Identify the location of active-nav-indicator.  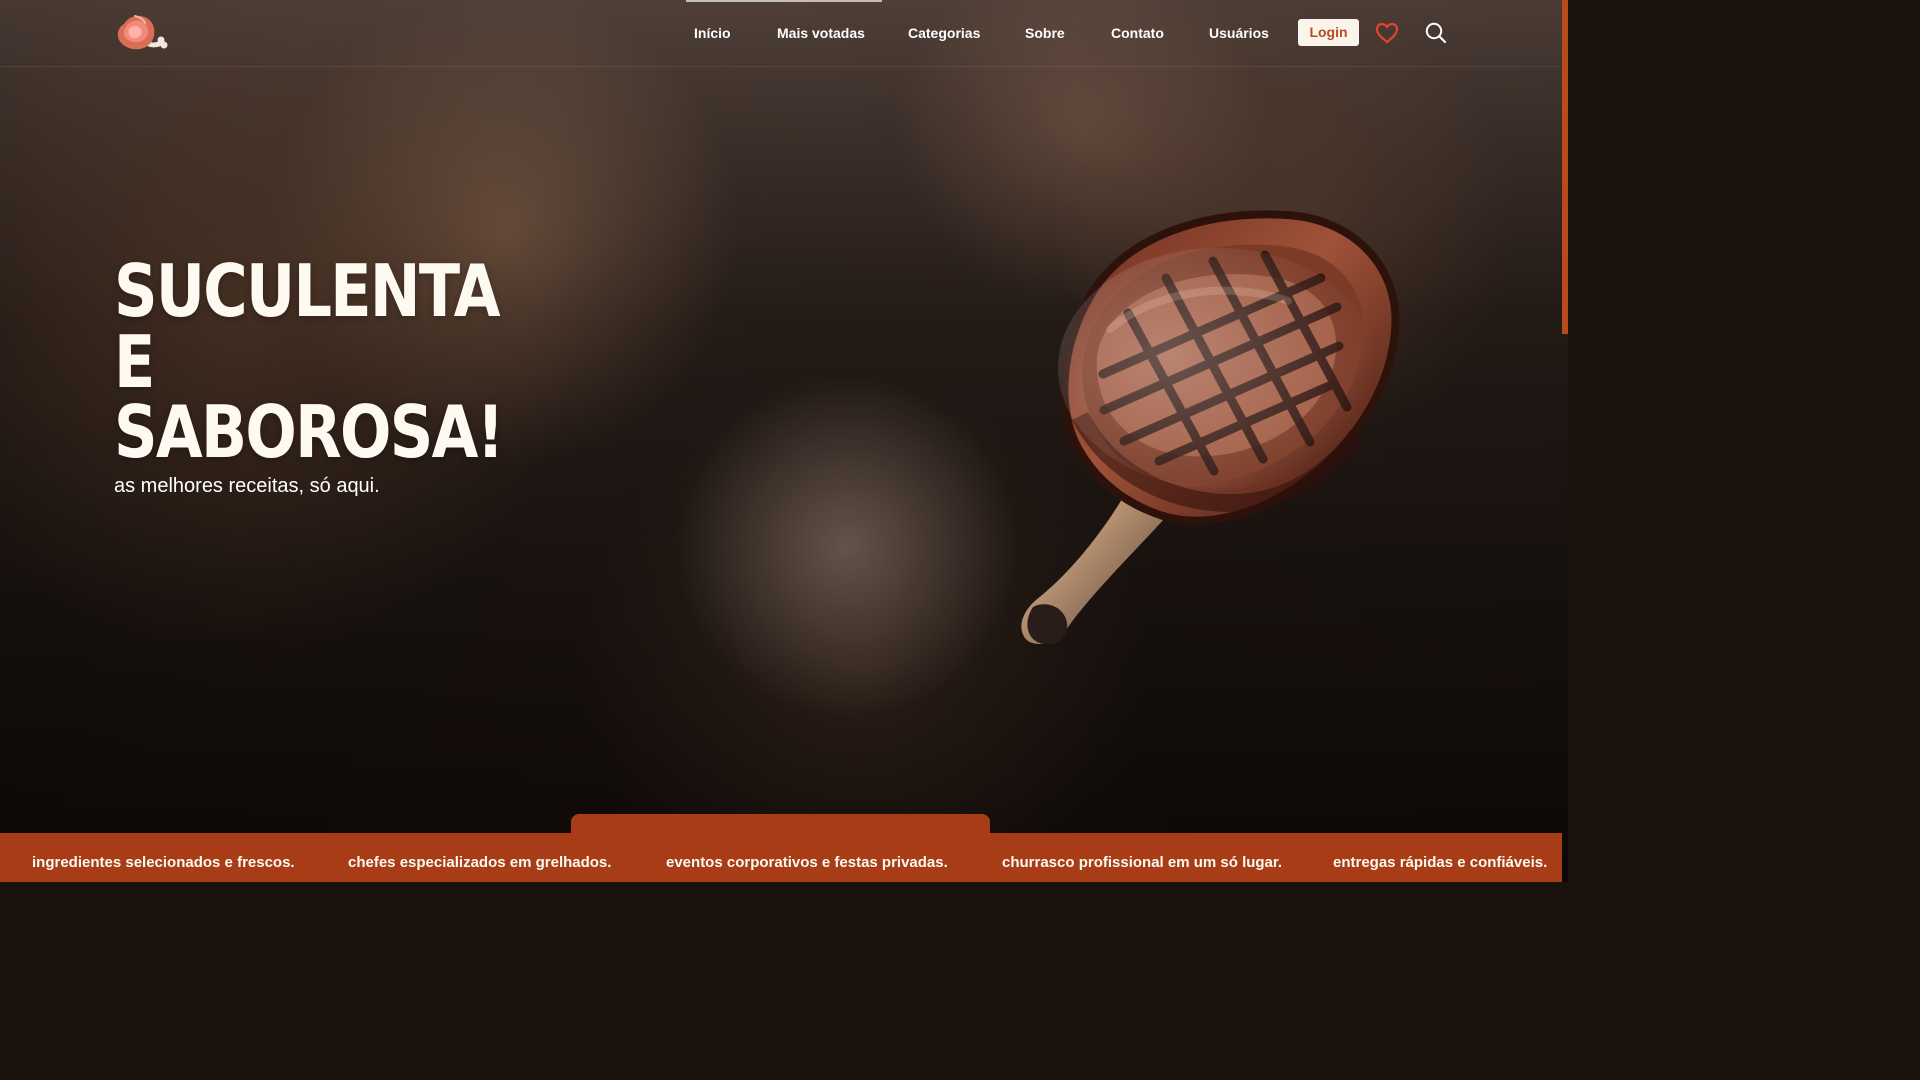
(784, 1).